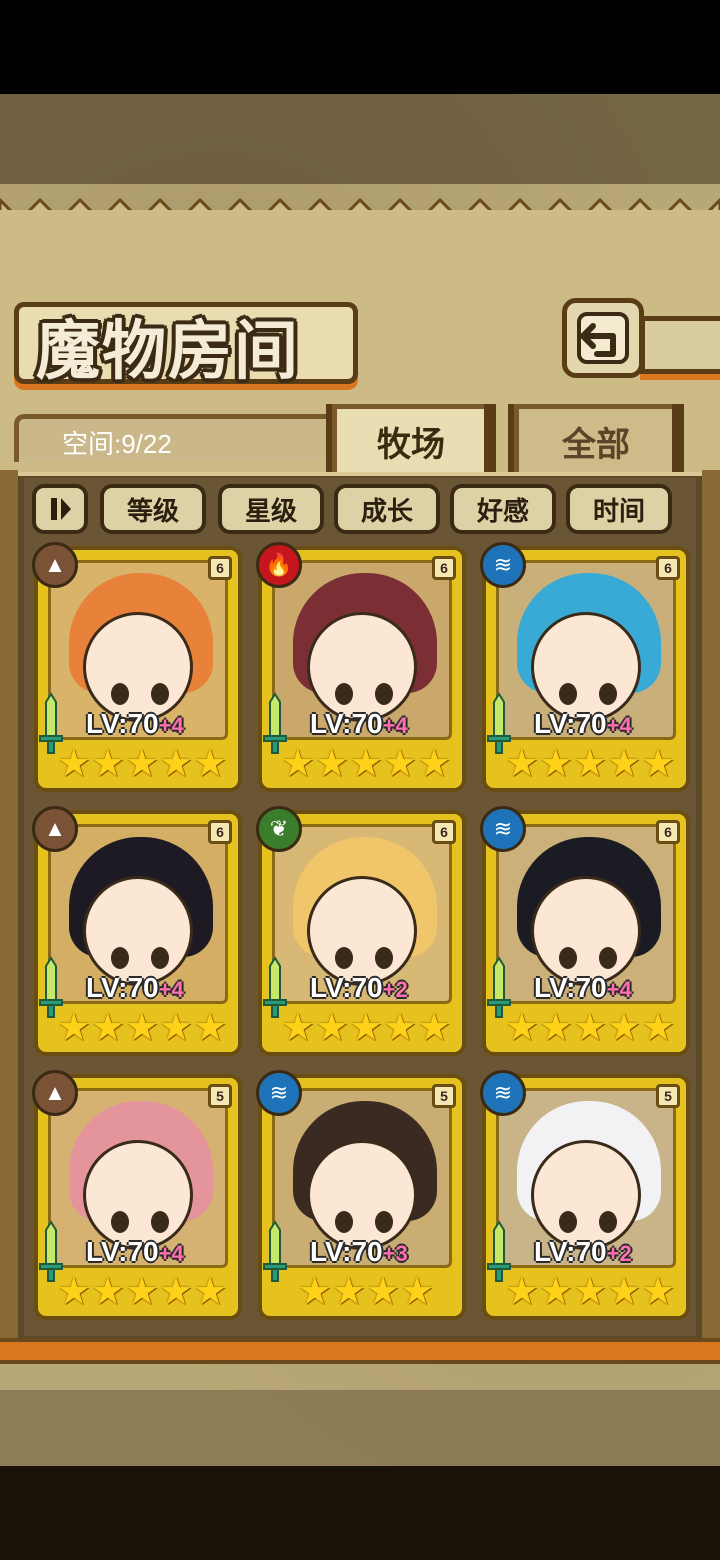 The height and width of the screenshot is (1560, 720). What do you see at coordinates (411, 439) in the screenshot?
I see `tab-ranch: 牧场` at bounding box center [411, 439].